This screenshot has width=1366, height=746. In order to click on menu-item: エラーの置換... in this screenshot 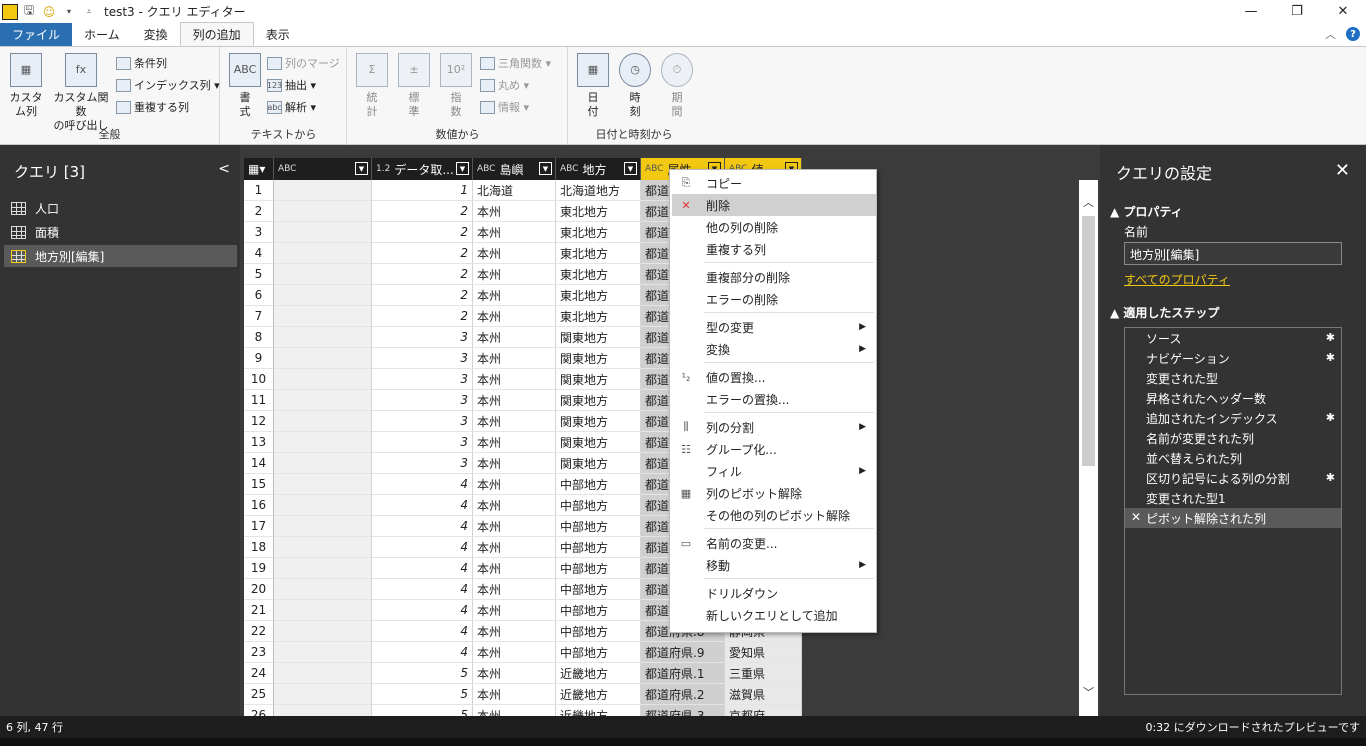, I will do `click(774, 399)`.